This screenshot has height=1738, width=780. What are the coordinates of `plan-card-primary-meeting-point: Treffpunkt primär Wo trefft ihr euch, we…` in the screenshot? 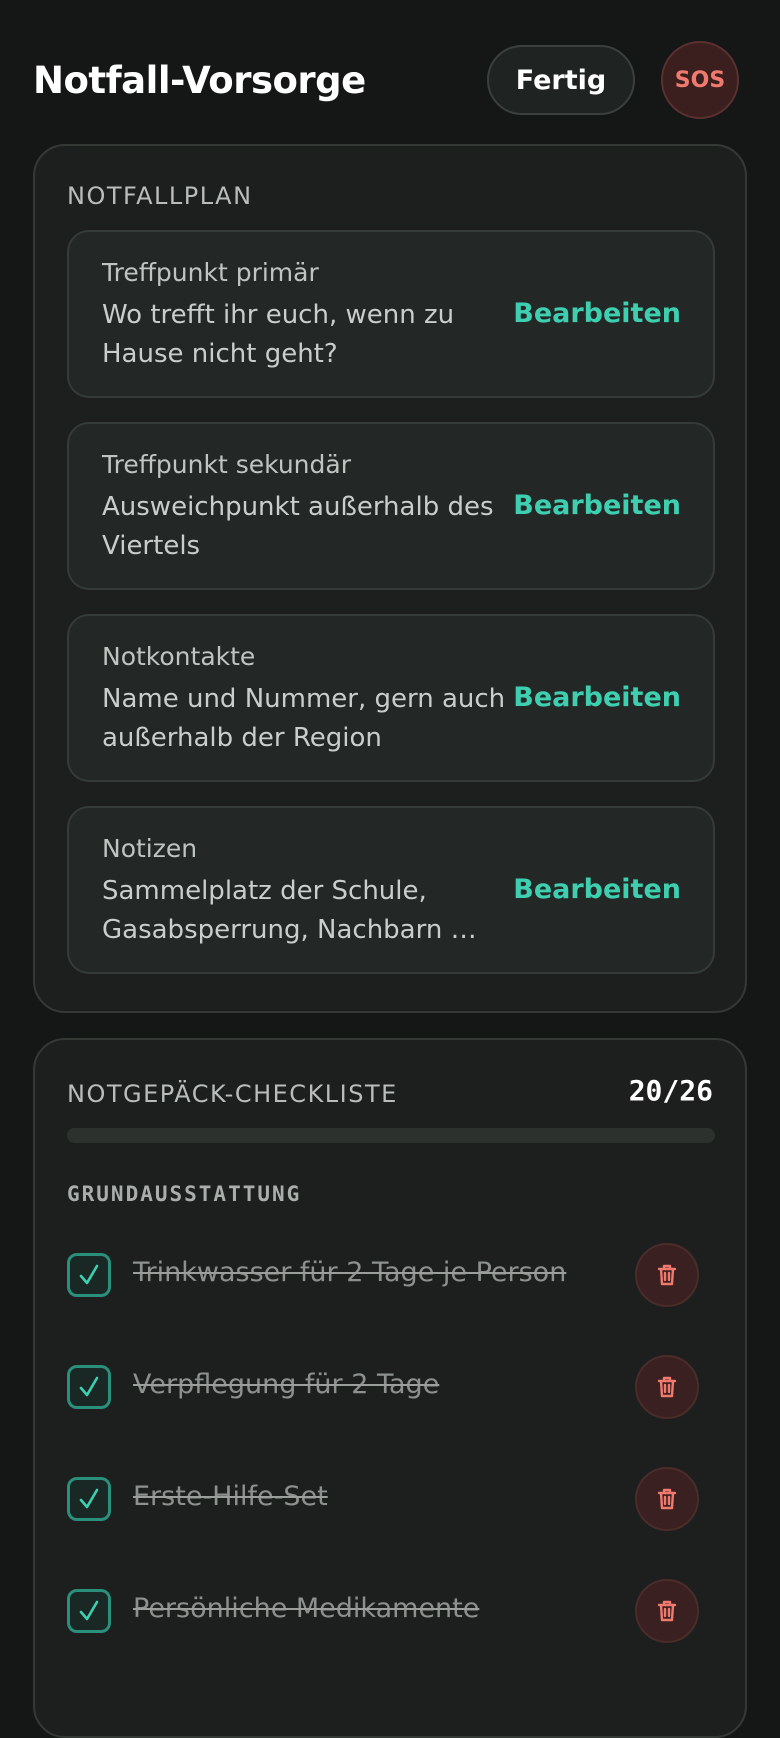 It's located at (391, 314).